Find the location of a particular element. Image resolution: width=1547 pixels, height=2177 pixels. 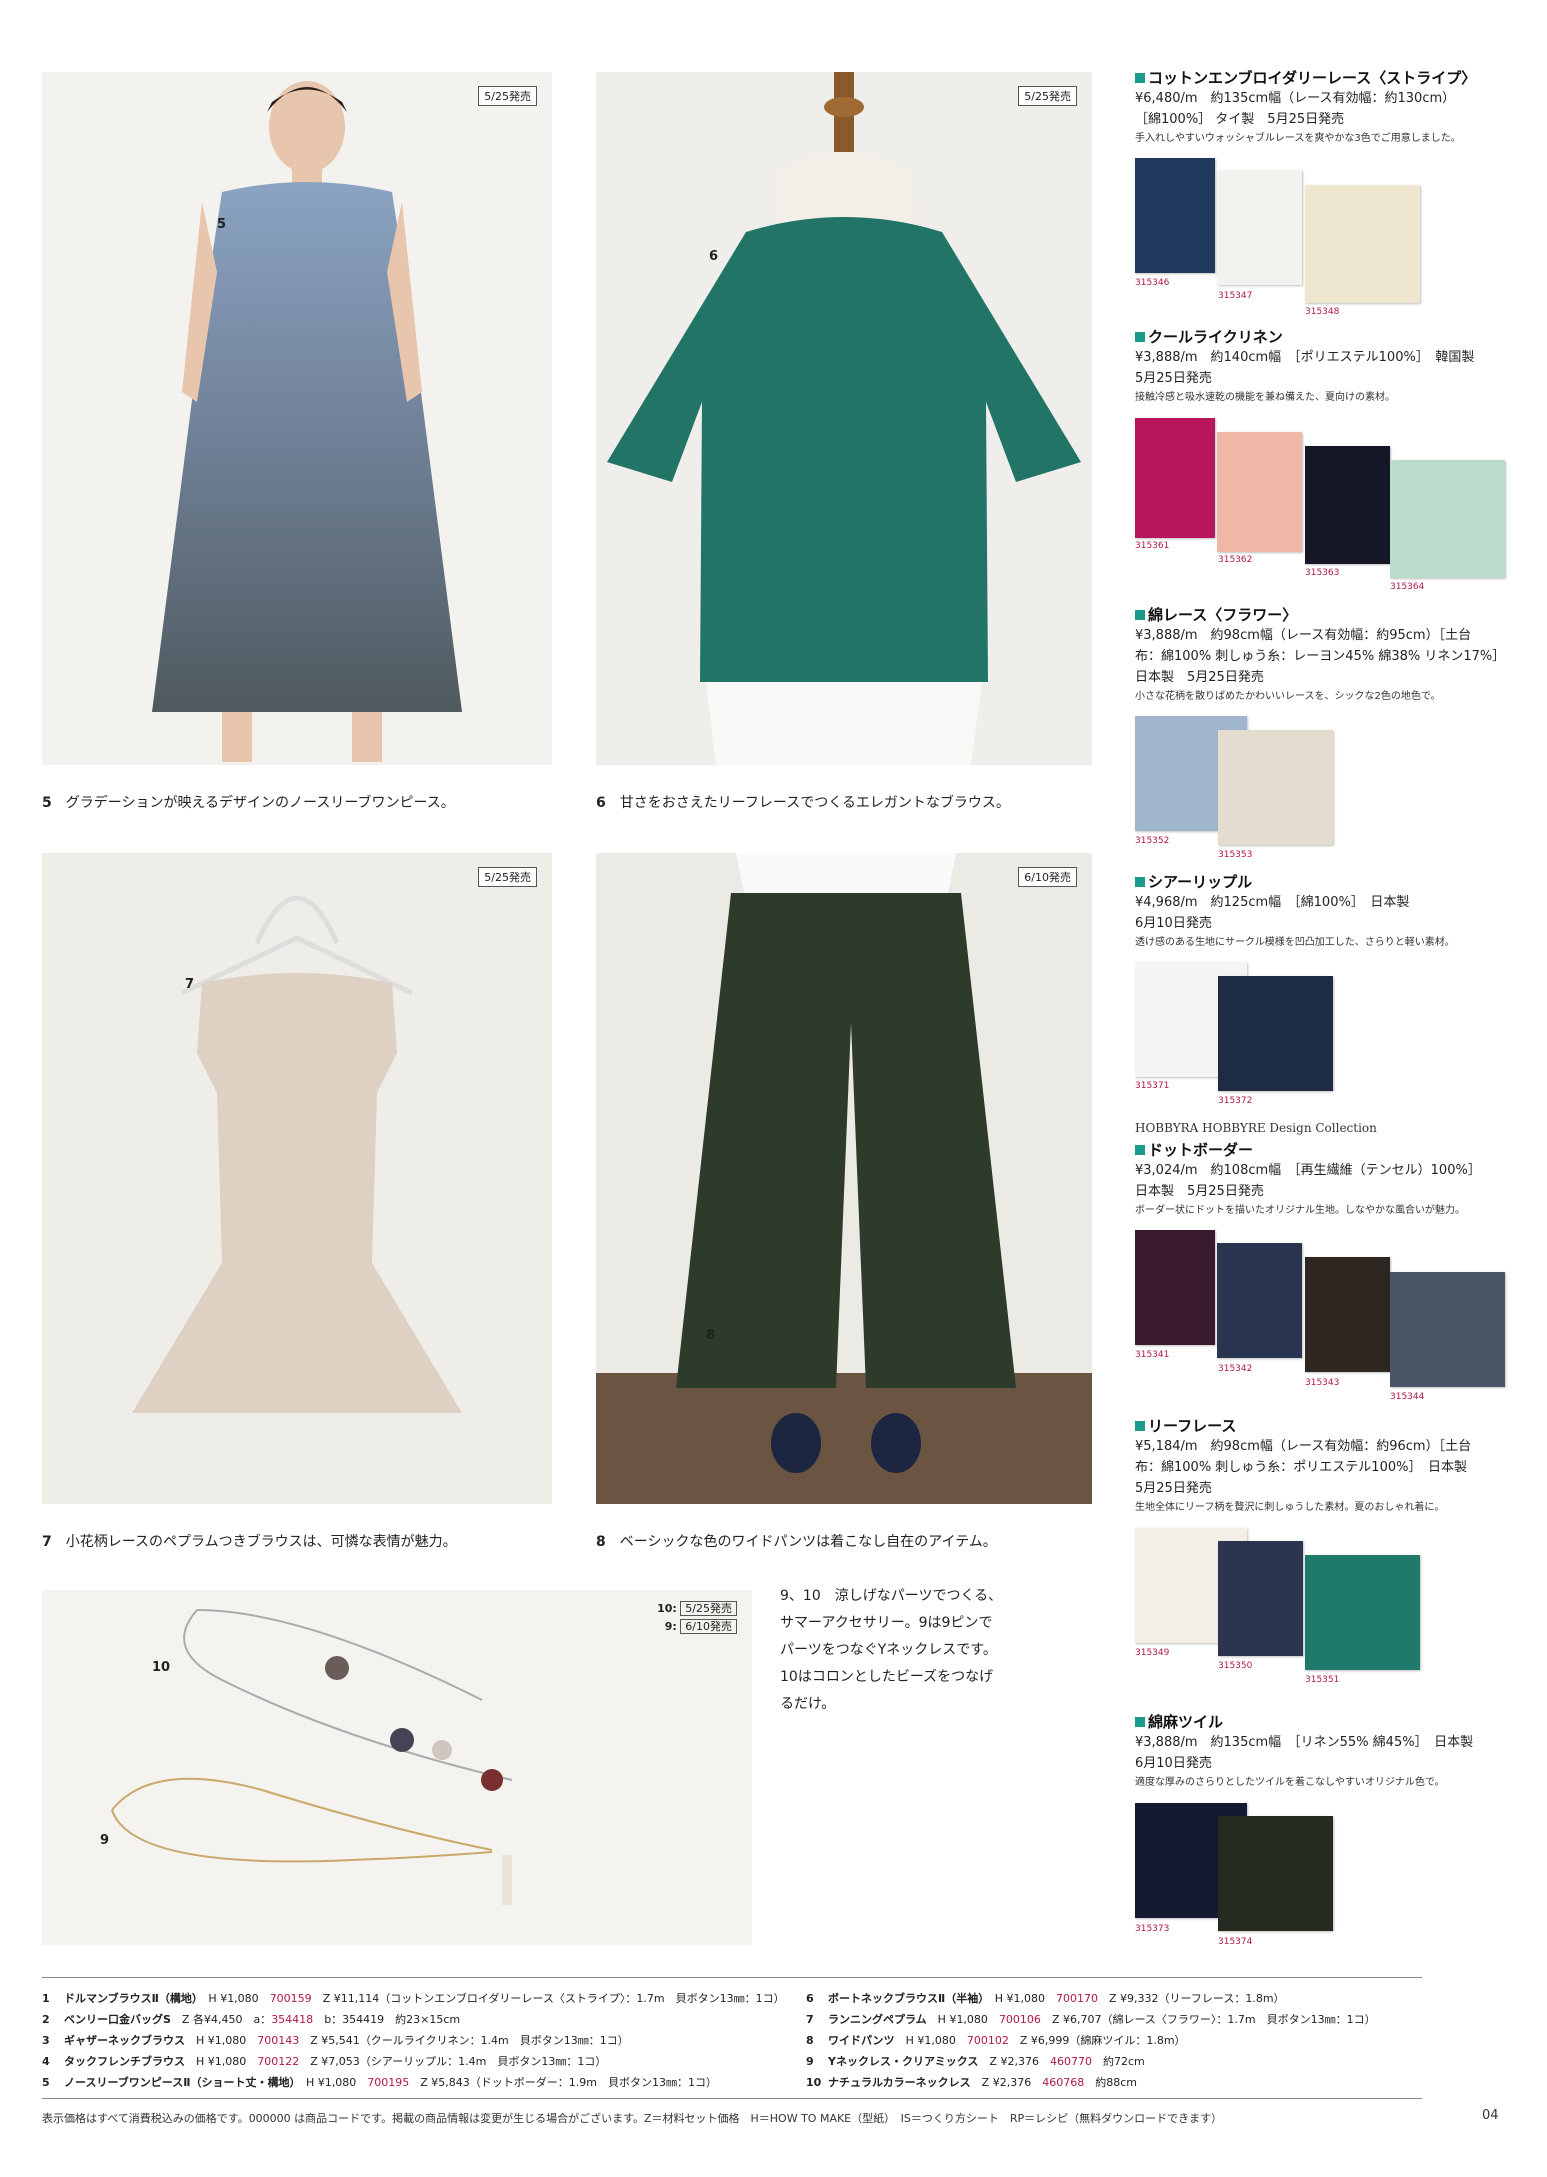

table-row: 10 ナチュラルカラーネックレス Z ¥2,376 460768 約88cm is located at coordinates (971, 2082).